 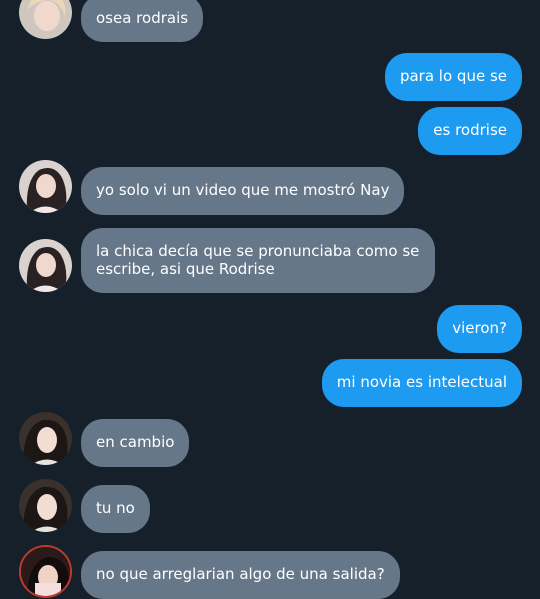 I want to click on message-text: no que arreglarian algo de una salida?, so click(x=240, y=574).